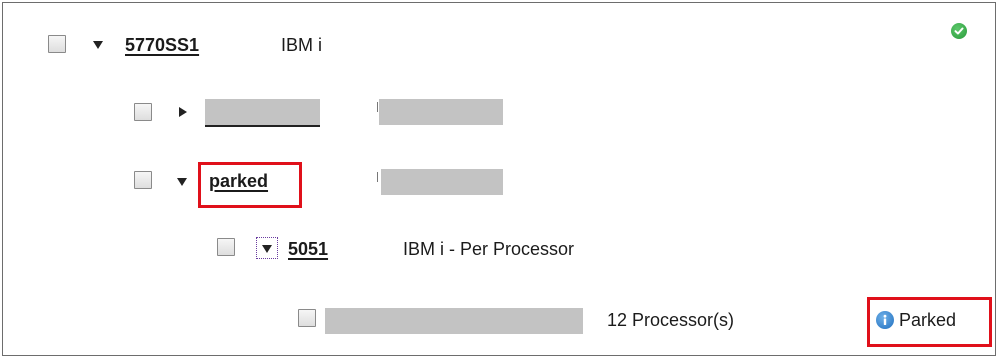 The image size is (1000, 359). Describe the element at coordinates (441, 112) in the screenshot. I see `redacted-product-description` at that location.